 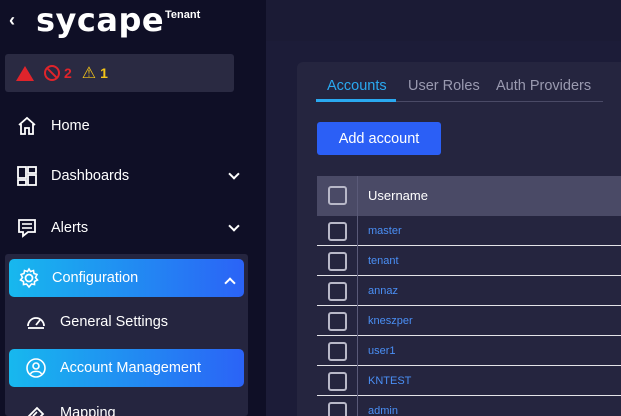 I want to click on nav-item-label: Alerts, so click(x=70, y=228).